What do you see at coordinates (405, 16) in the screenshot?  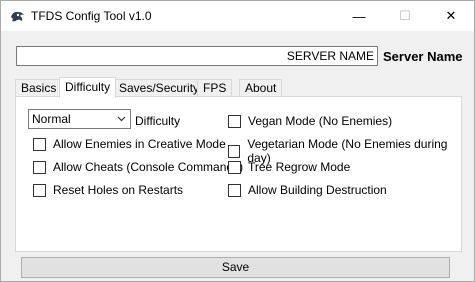 I see `maximize-button: ☐` at bounding box center [405, 16].